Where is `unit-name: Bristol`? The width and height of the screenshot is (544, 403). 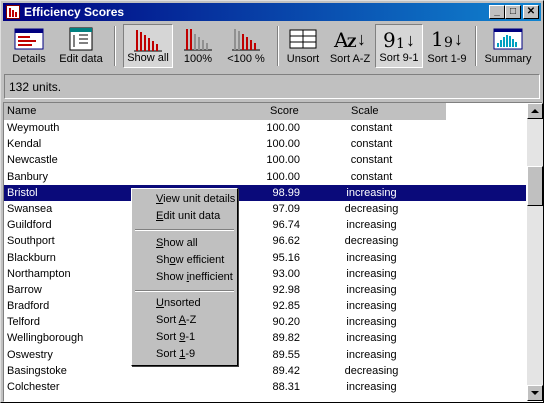 unit-name: Bristol is located at coordinates (22, 192).